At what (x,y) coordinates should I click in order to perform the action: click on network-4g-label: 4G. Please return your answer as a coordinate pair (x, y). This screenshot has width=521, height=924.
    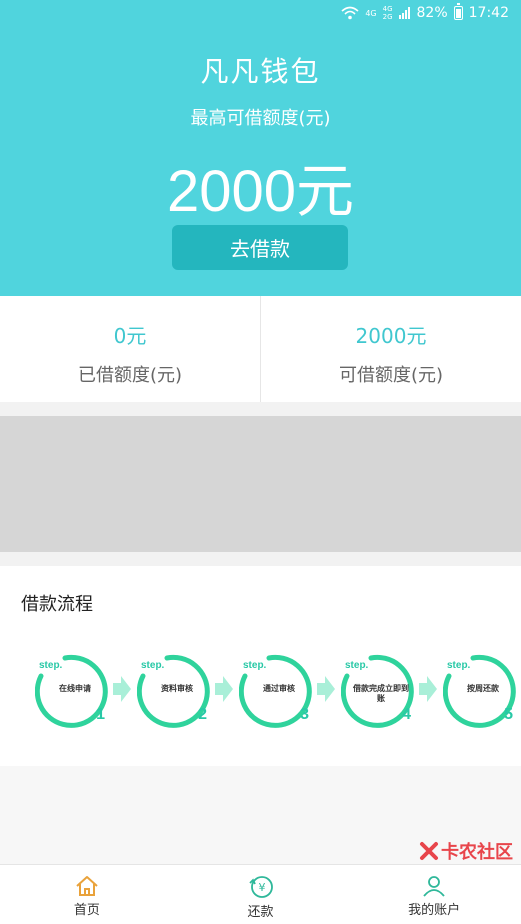
    Looking at the image, I should click on (371, 13).